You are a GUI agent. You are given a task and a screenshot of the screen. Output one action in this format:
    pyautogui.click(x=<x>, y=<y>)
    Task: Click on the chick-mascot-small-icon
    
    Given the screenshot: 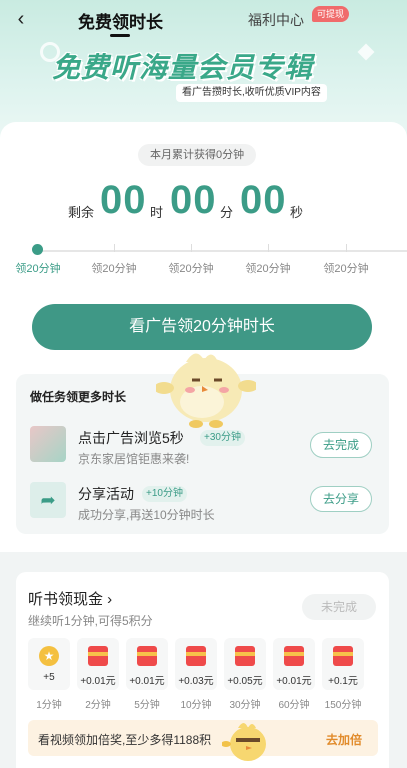 What is the action you would take?
    pyautogui.click(x=244, y=742)
    